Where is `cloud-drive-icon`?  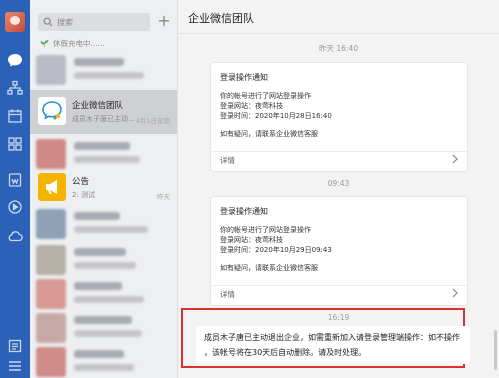 cloud-drive-icon is located at coordinates (15, 236).